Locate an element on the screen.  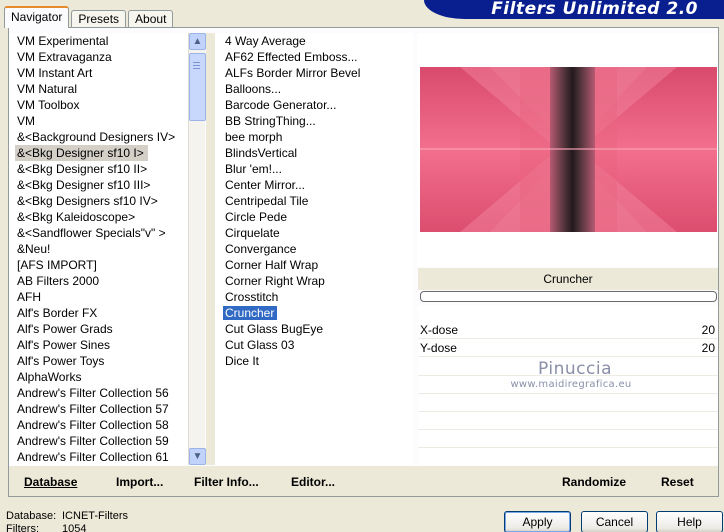
category-item: Andrew's Filter Collection 58 is located at coordinates (98, 425).